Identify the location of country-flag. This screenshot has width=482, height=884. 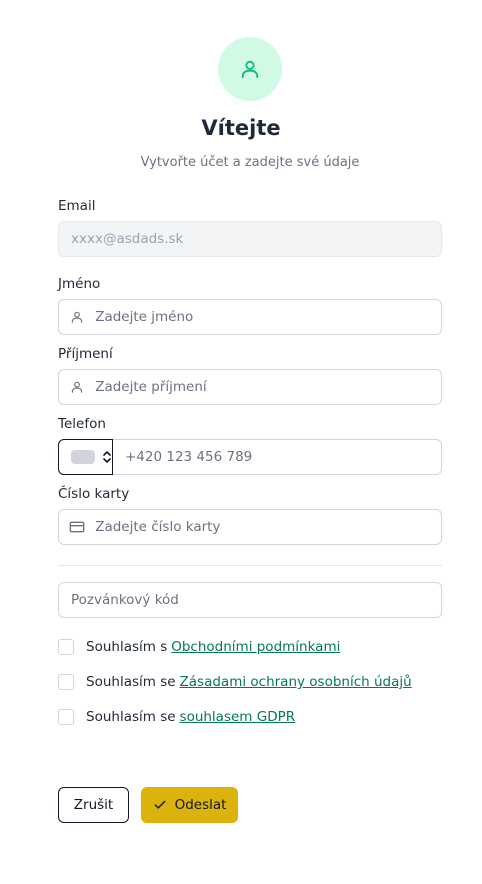
(83, 456).